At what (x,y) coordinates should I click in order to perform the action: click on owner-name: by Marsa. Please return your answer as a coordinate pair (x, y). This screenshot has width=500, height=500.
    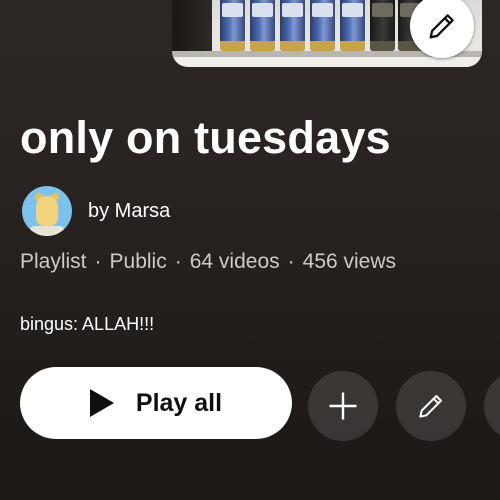
    Looking at the image, I should click on (129, 211).